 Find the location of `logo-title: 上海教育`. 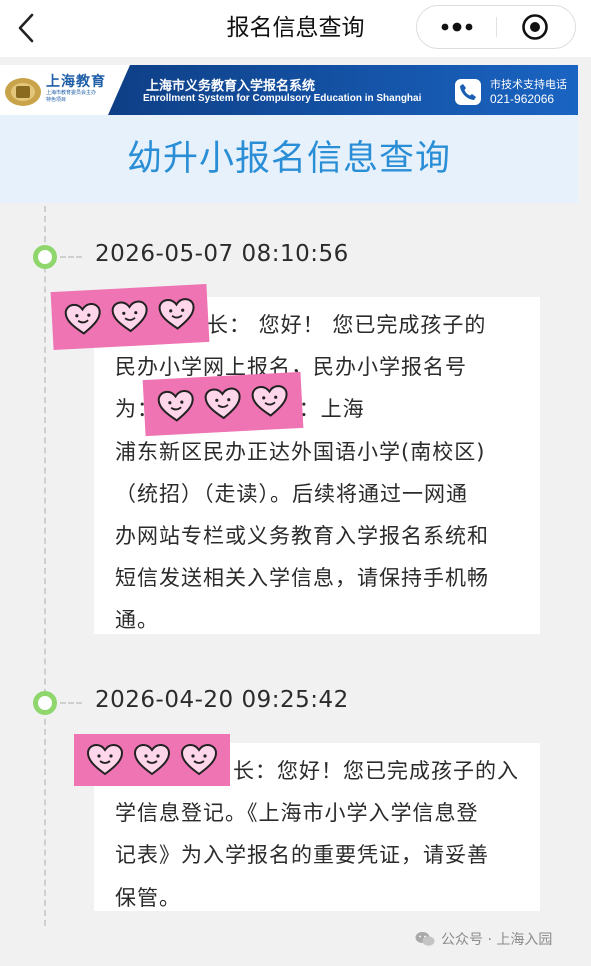

logo-title: 上海教育 is located at coordinates (76, 81).